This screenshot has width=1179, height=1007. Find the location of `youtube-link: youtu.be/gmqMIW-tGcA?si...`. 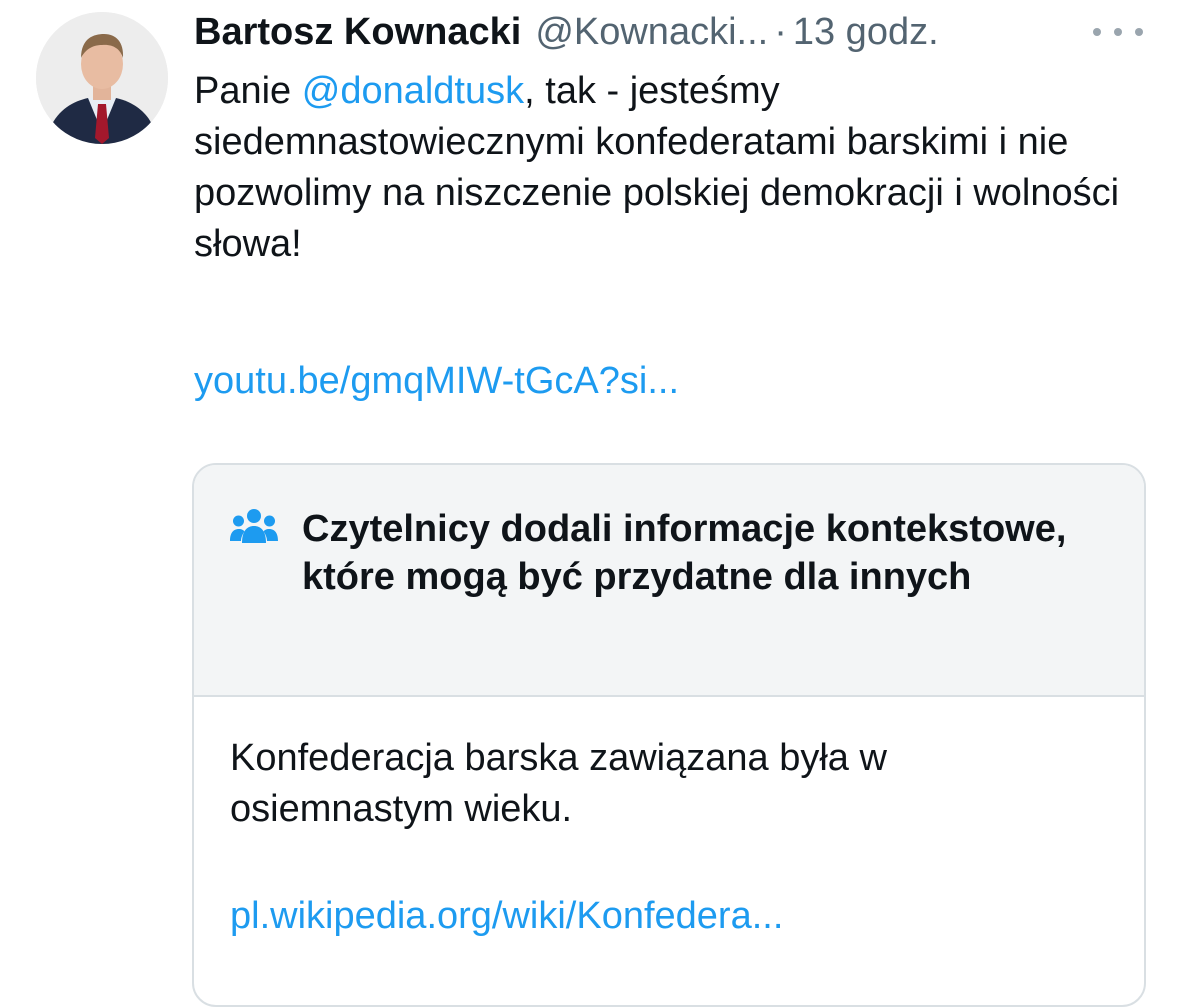

youtube-link: youtu.be/gmqMIW-tGcA?si... is located at coordinates (436, 381).